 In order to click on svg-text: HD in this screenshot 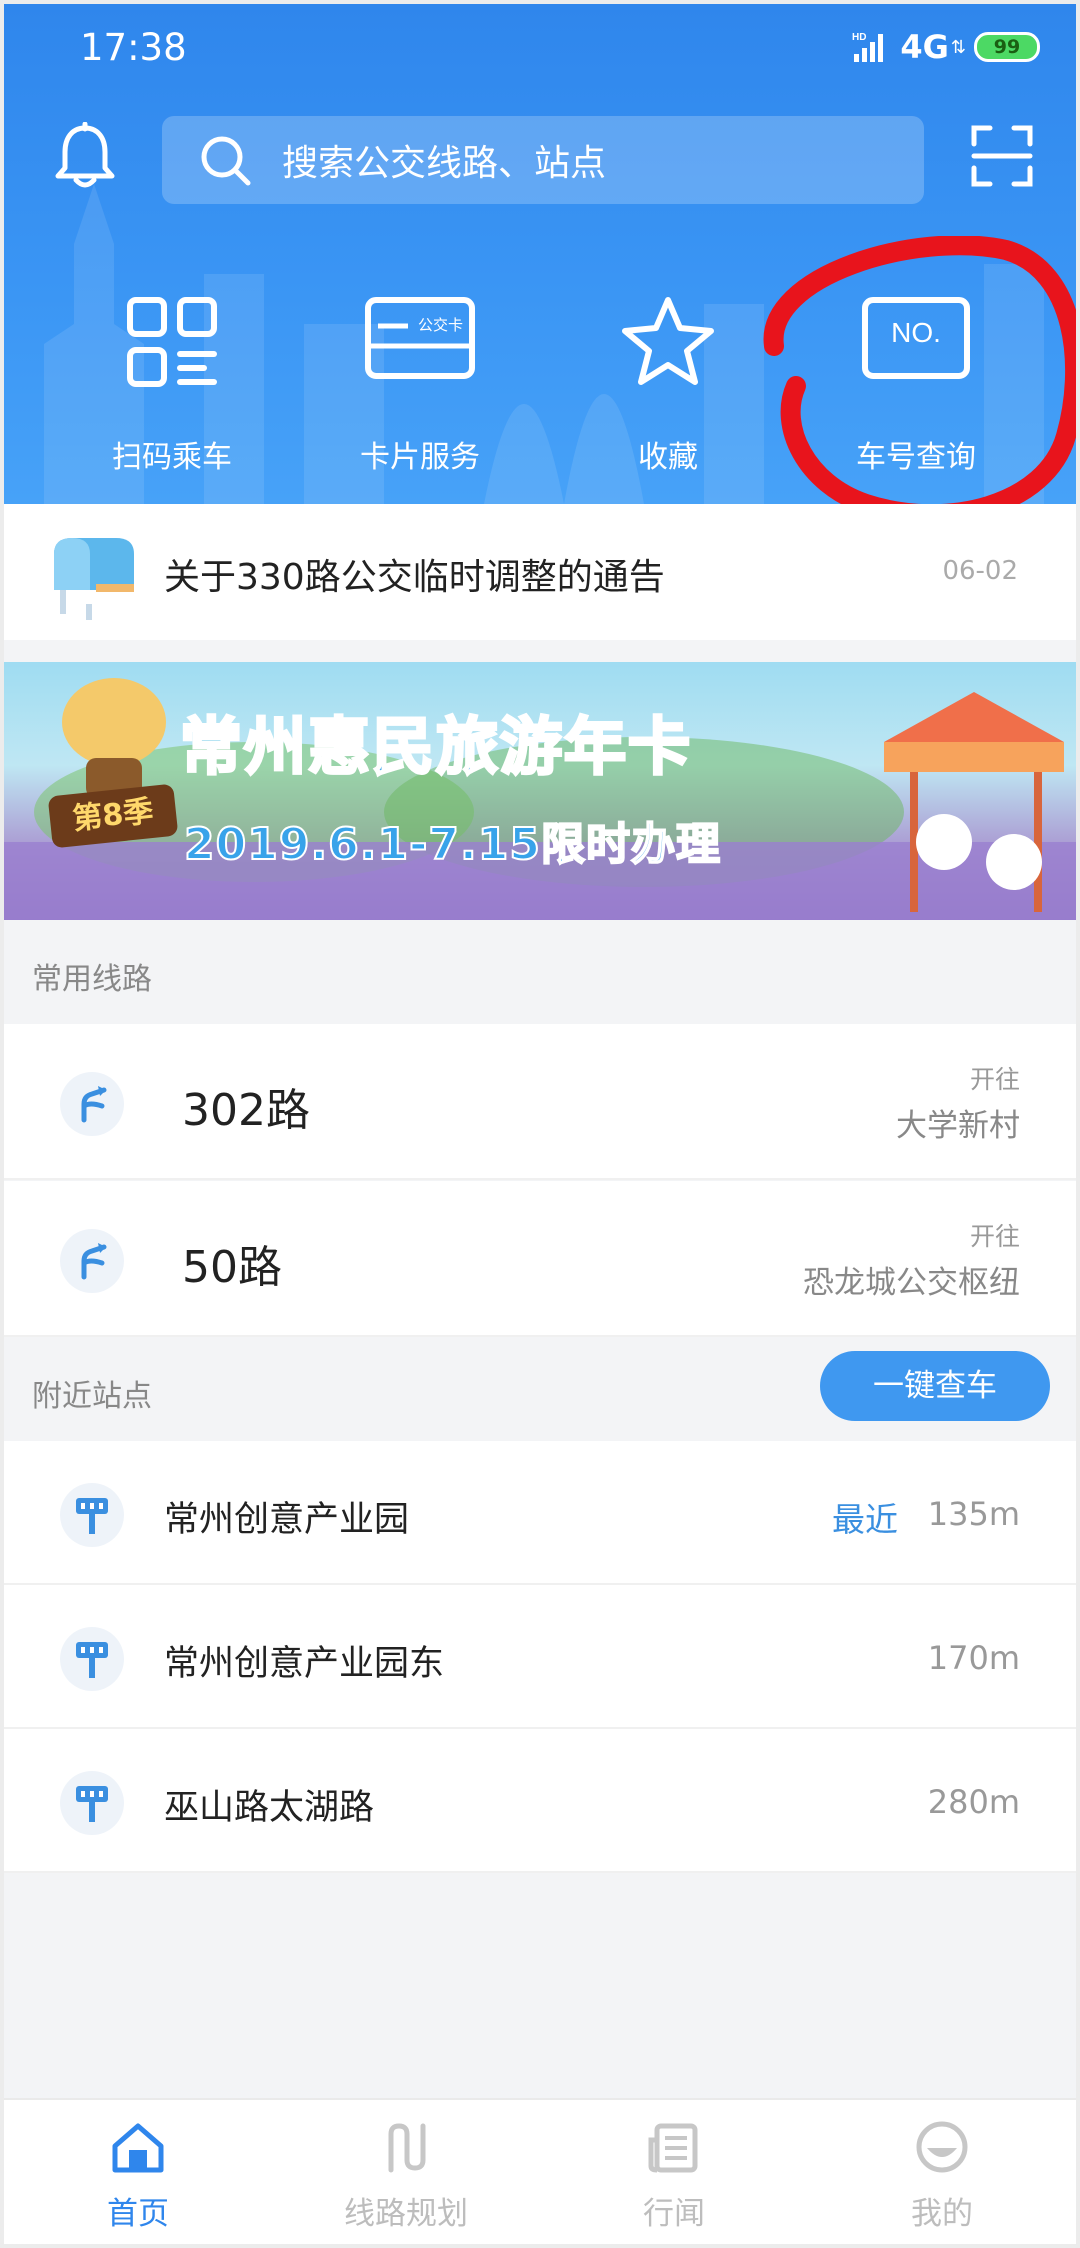, I will do `click(859, 37)`.